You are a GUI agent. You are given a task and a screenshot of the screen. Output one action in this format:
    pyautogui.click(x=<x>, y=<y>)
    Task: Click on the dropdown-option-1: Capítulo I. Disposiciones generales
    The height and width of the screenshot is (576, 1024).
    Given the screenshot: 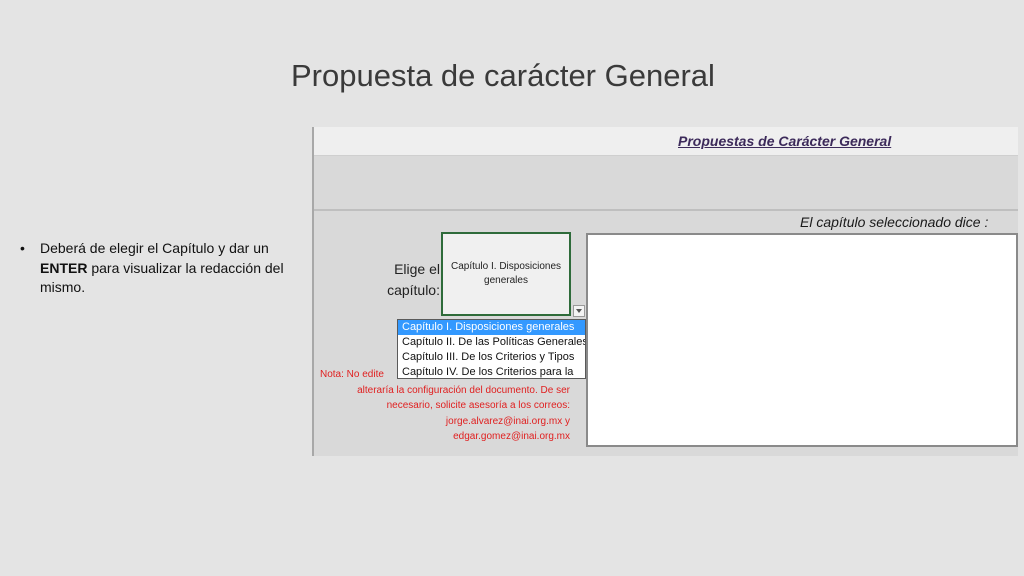 What is the action you would take?
    pyautogui.click(x=491, y=327)
    